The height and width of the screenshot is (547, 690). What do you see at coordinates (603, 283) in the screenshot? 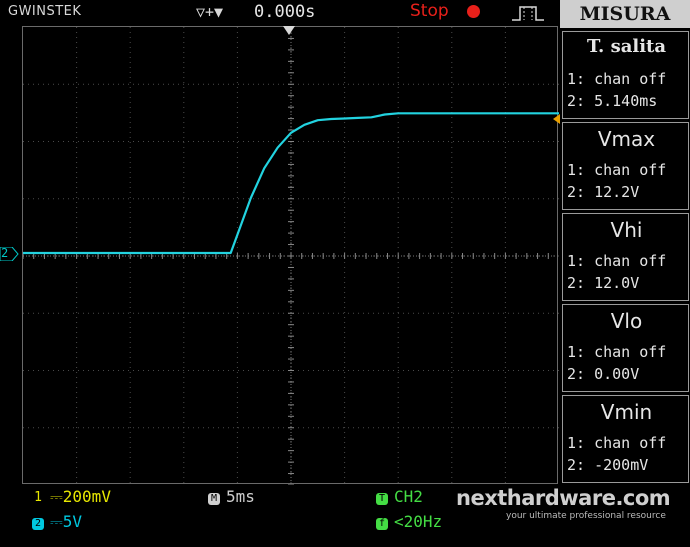
I see `measurement-ch2: 2: 12.0V` at bounding box center [603, 283].